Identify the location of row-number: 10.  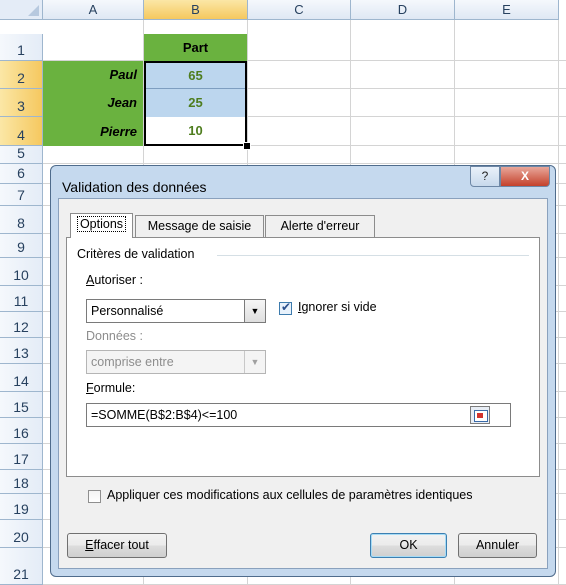
(21, 275).